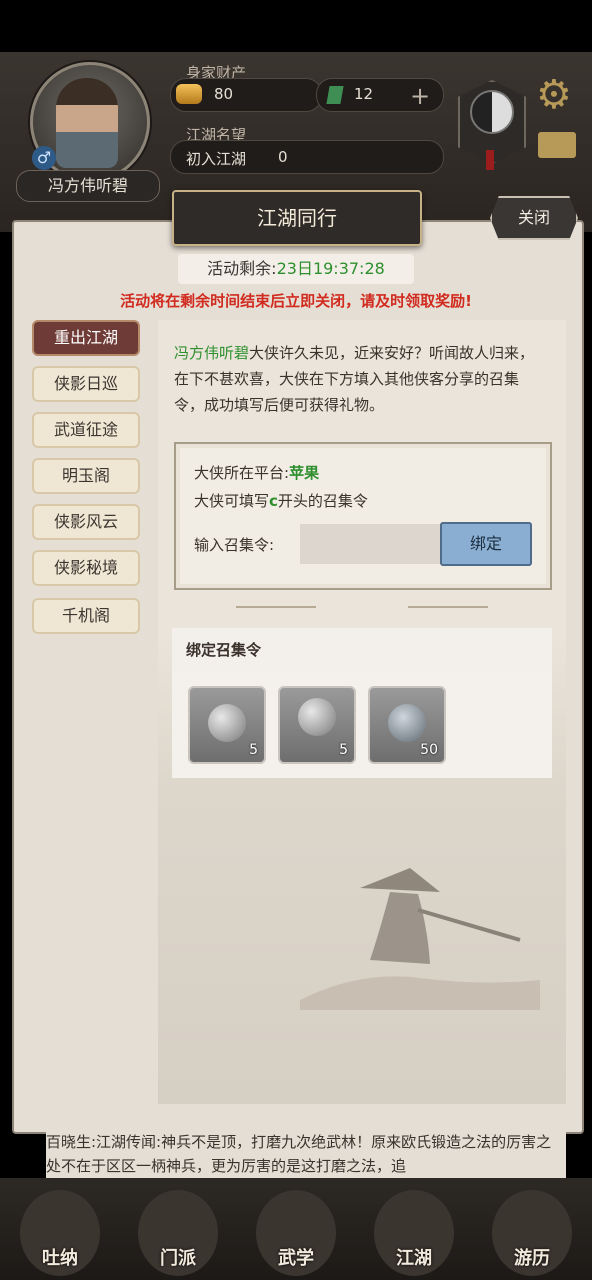 This screenshot has height=1280, width=592. I want to click on tab-xiaying-mijing: 侠影秘境, so click(86, 568).